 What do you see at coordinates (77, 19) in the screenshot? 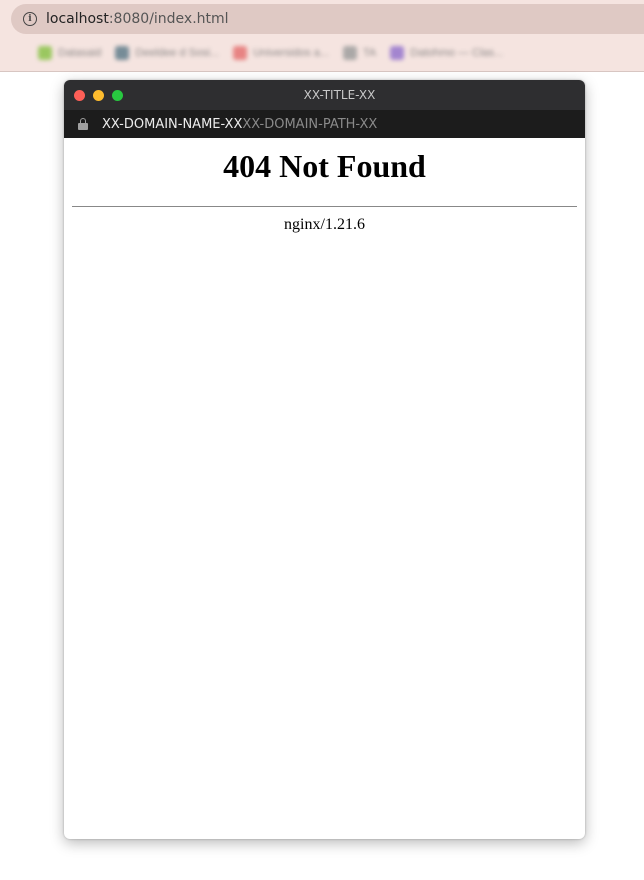
I see `url-host: localhost` at bounding box center [77, 19].